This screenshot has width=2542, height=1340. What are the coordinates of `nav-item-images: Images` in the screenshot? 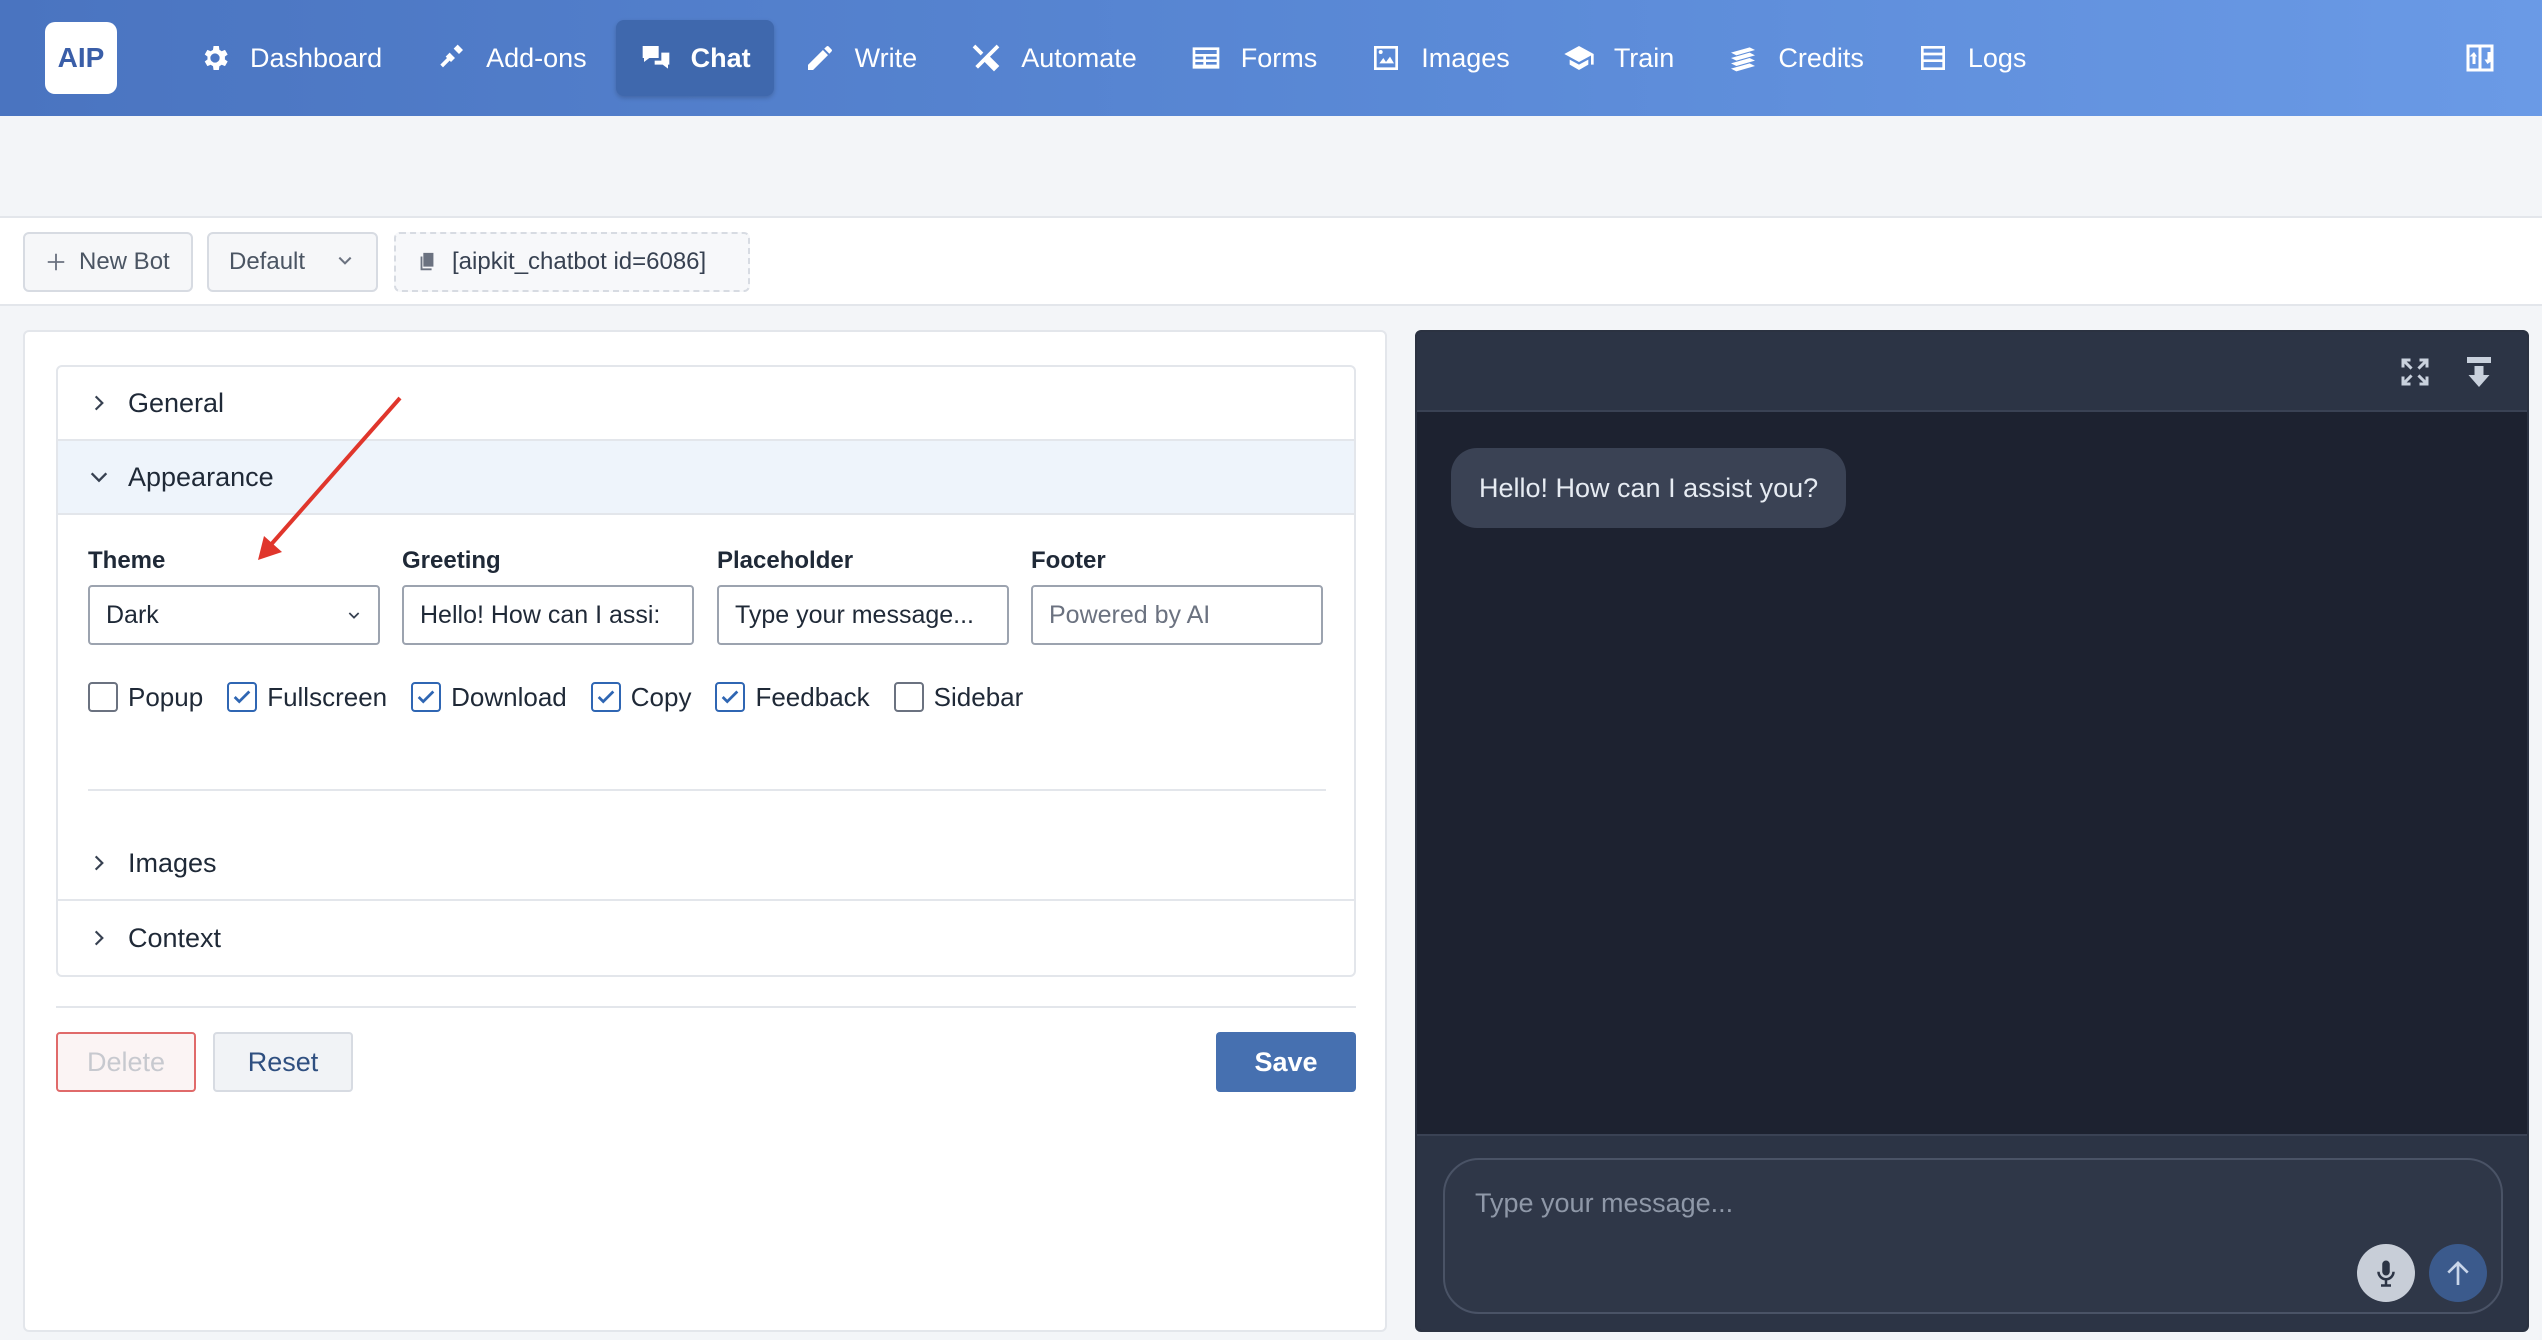 It's located at (1439, 58).